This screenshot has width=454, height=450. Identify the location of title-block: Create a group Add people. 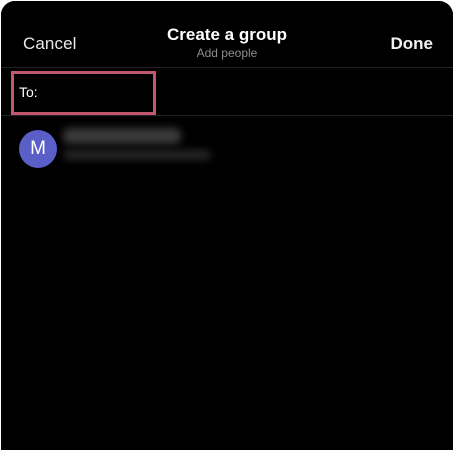
(227, 42).